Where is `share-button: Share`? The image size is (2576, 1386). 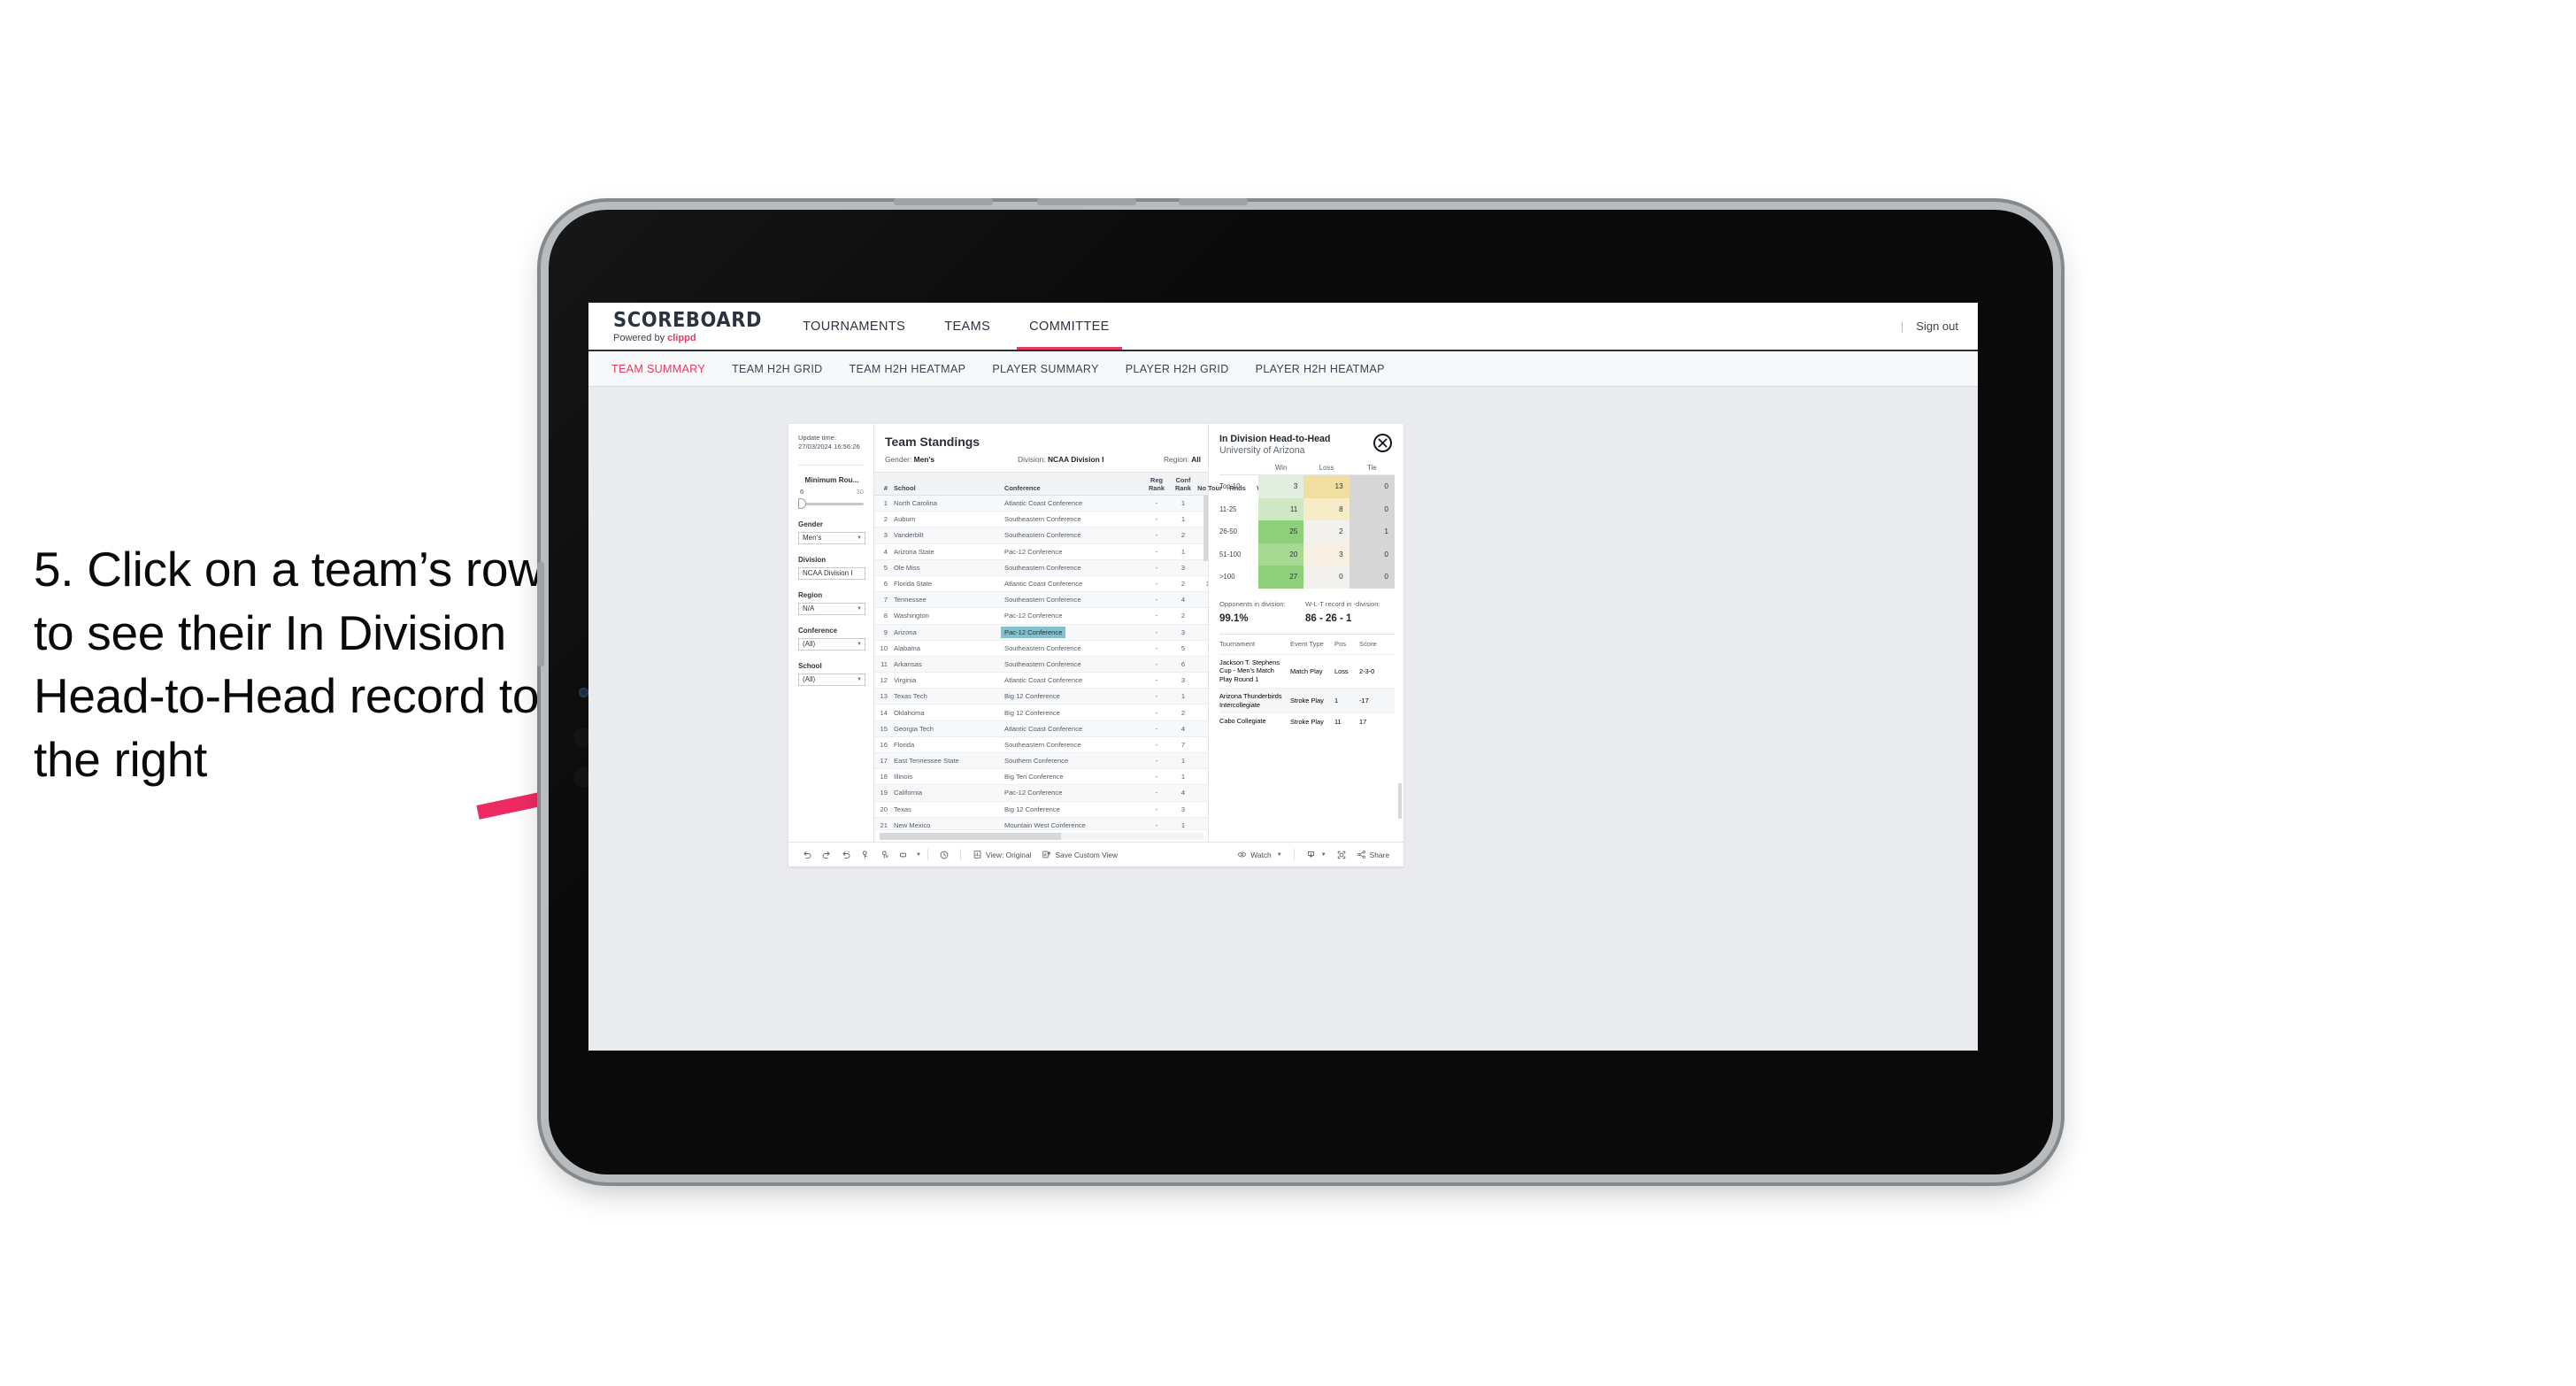
share-button: Share is located at coordinates (1373, 855).